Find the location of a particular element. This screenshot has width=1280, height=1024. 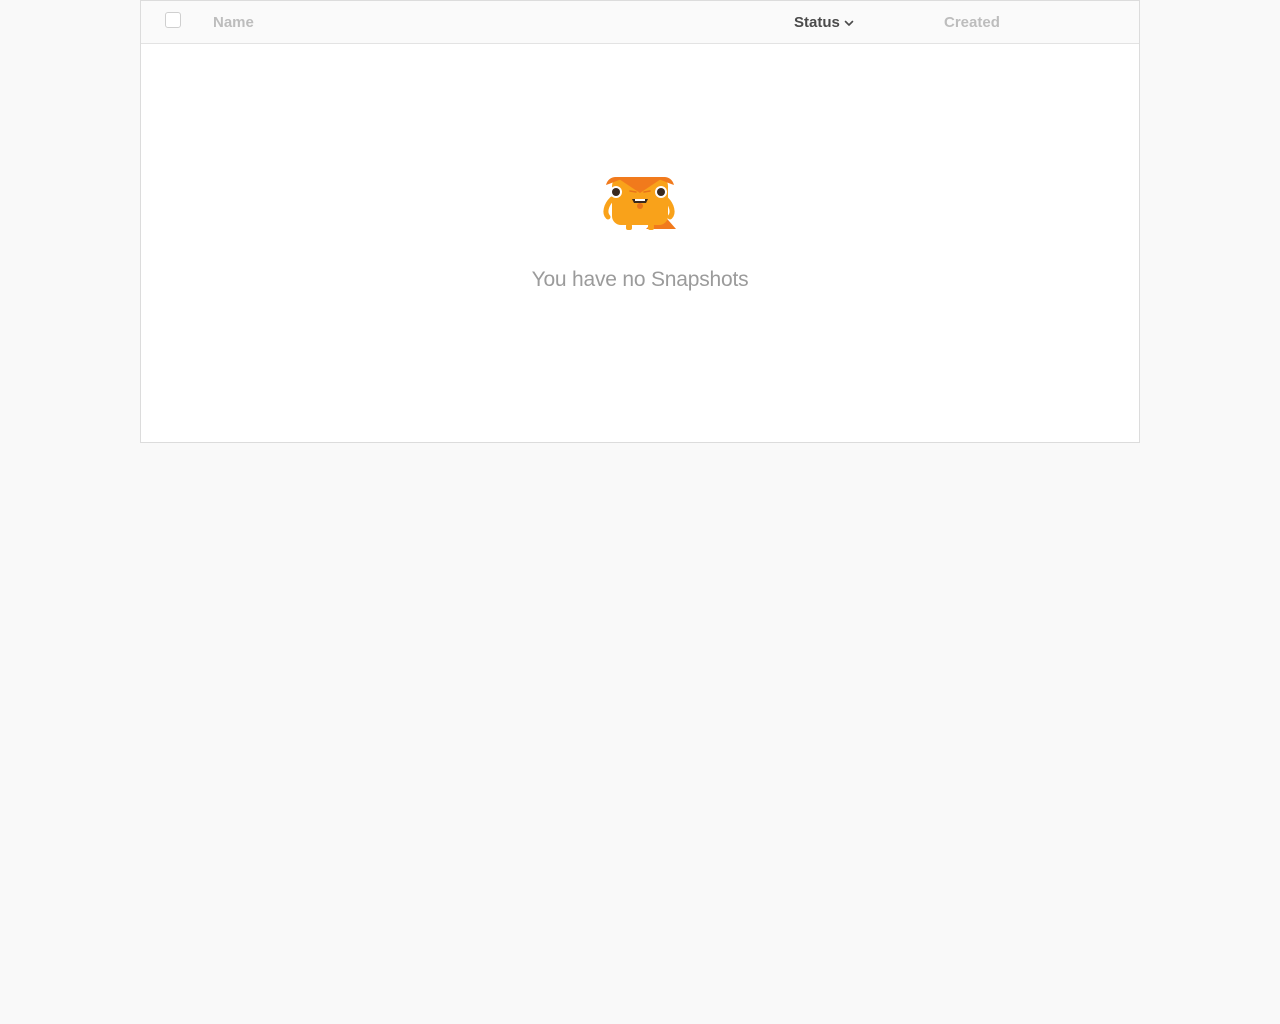

column-header-status-label: Status is located at coordinates (817, 22).